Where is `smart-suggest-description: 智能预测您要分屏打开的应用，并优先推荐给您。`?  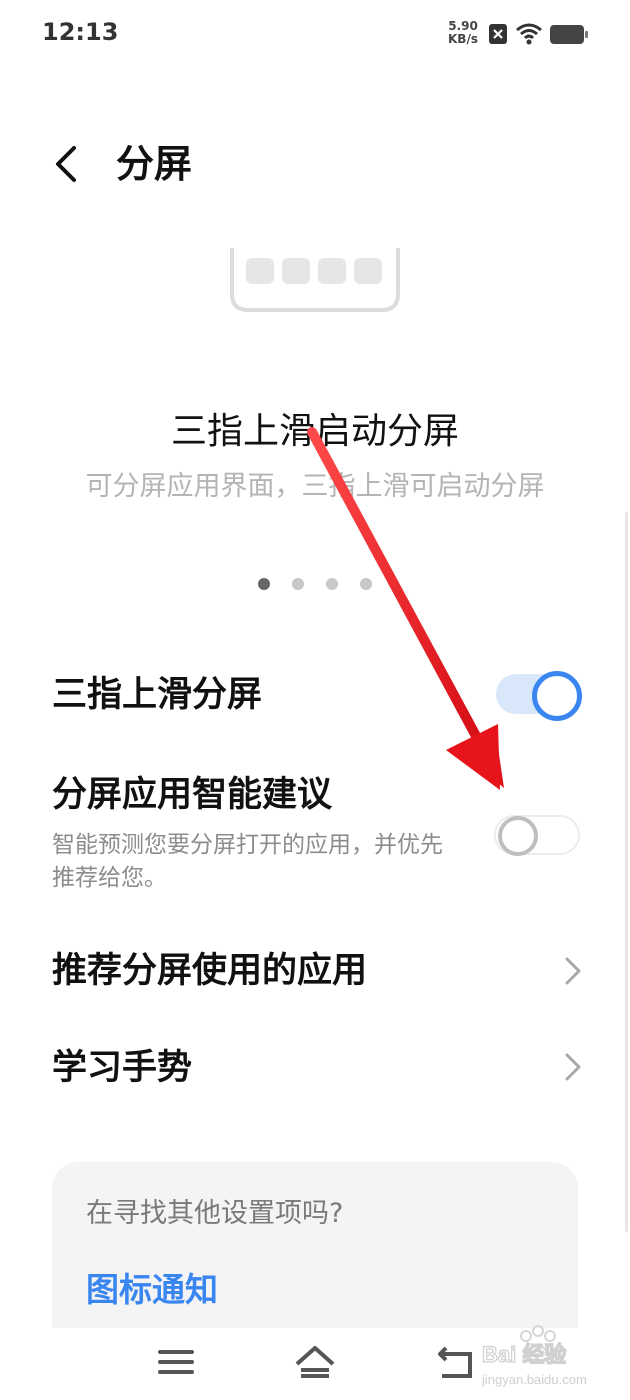
smart-suggest-description: 智能预测您要分屏打开的应用，并优先推荐给您。 is located at coordinates (247, 861).